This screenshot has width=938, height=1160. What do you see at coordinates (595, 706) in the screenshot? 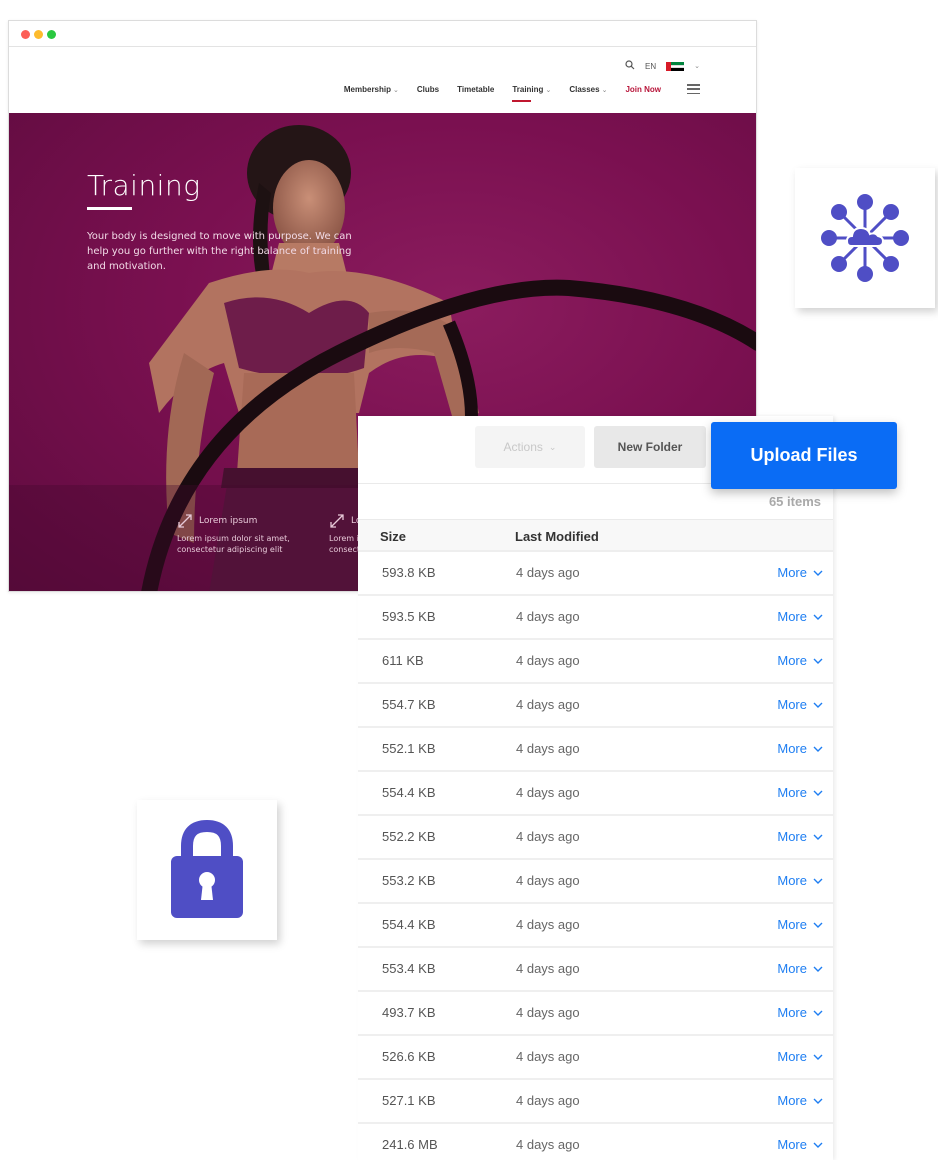
I see `file-row: 554.7 KB 4 days ago More` at bounding box center [595, 706].